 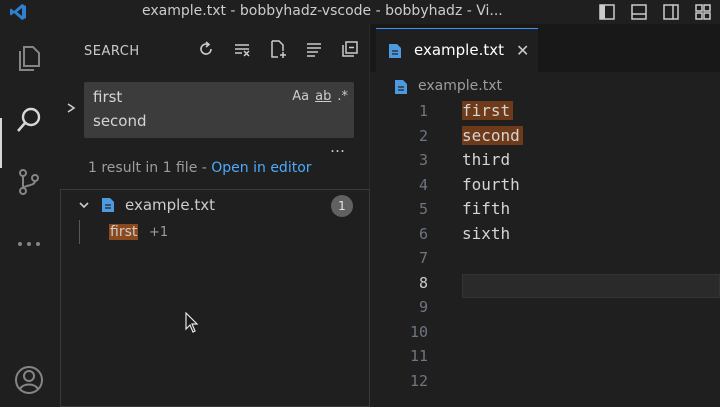 What do you see at coordinates (192, 322) in the screenshot?
I see `mouse-cursor-icon` at bounding box center [192, 322].